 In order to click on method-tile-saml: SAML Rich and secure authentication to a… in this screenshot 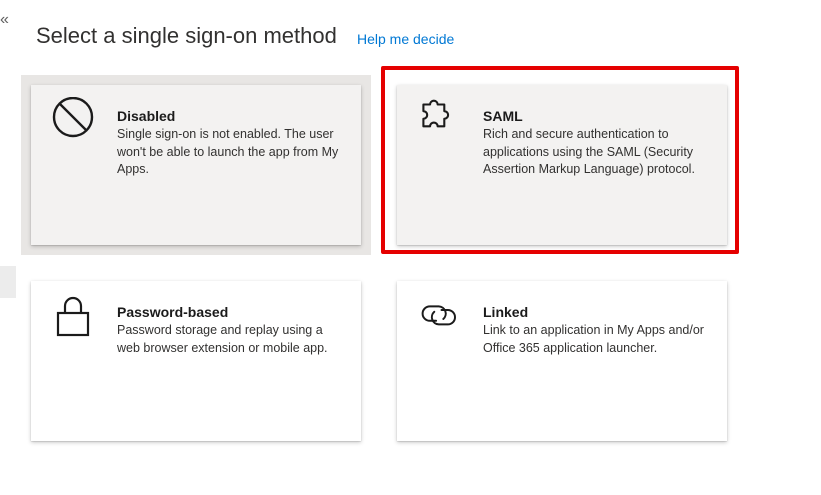, I will do `click(562, 165)`.